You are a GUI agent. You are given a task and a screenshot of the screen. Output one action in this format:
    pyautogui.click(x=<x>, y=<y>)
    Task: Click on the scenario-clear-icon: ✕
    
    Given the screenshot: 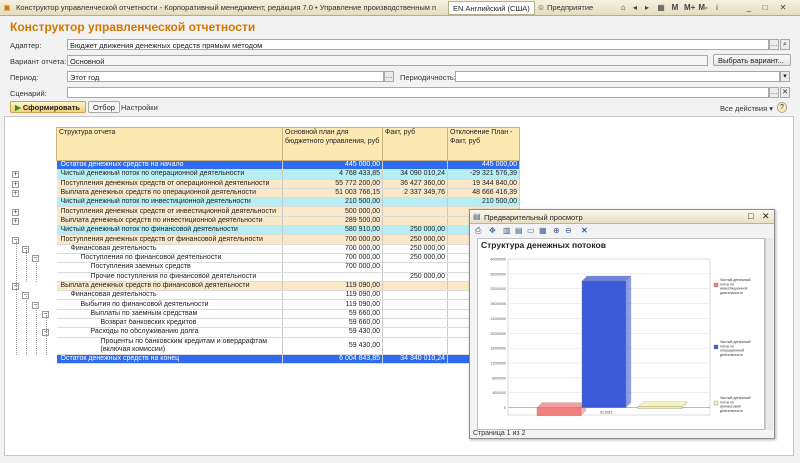 What is the action you would take?
    pyautogui.click(x=785, y=92)
    